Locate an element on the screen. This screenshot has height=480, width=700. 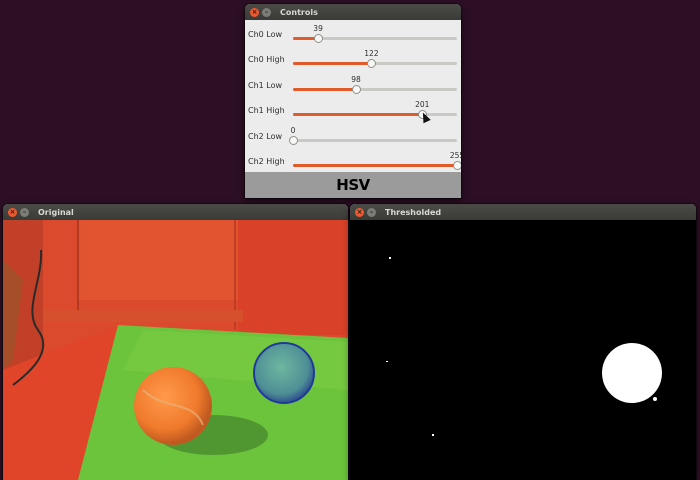
slider-label: Ch2 High is located at coordinates (266, 161).